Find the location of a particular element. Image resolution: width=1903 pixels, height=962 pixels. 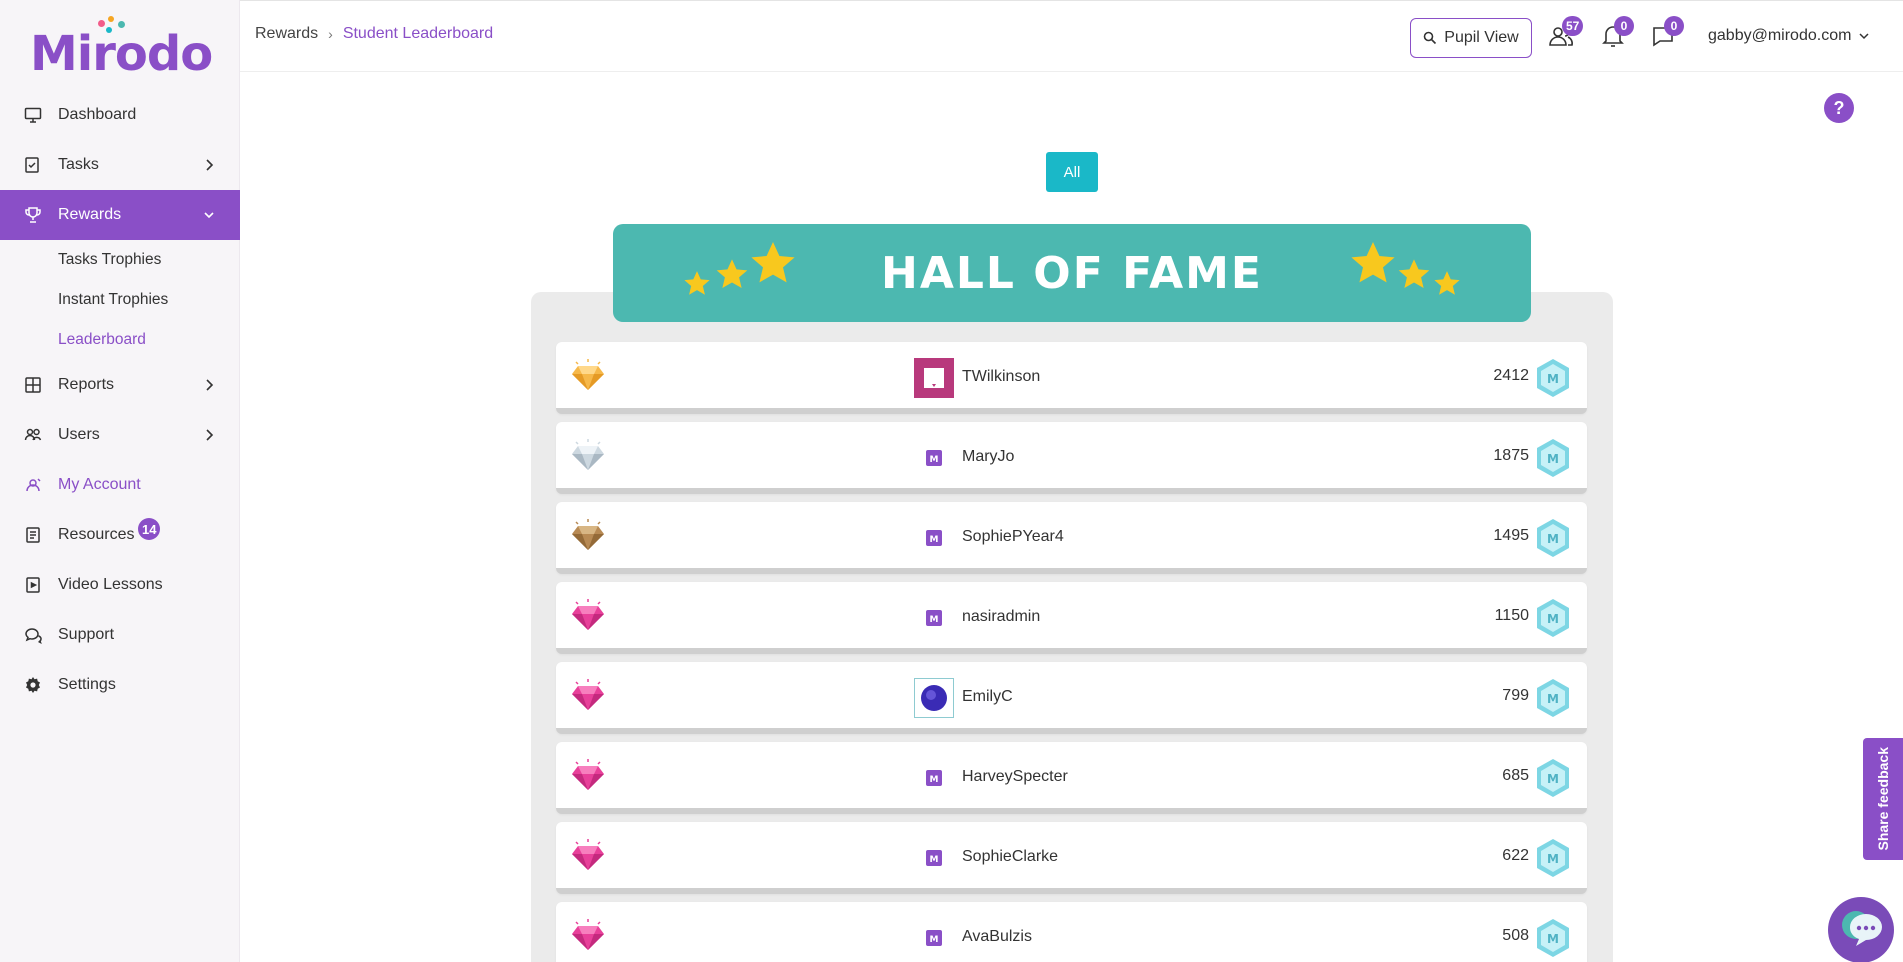

student-points: 2412 is located at coordinates (1511, 375).